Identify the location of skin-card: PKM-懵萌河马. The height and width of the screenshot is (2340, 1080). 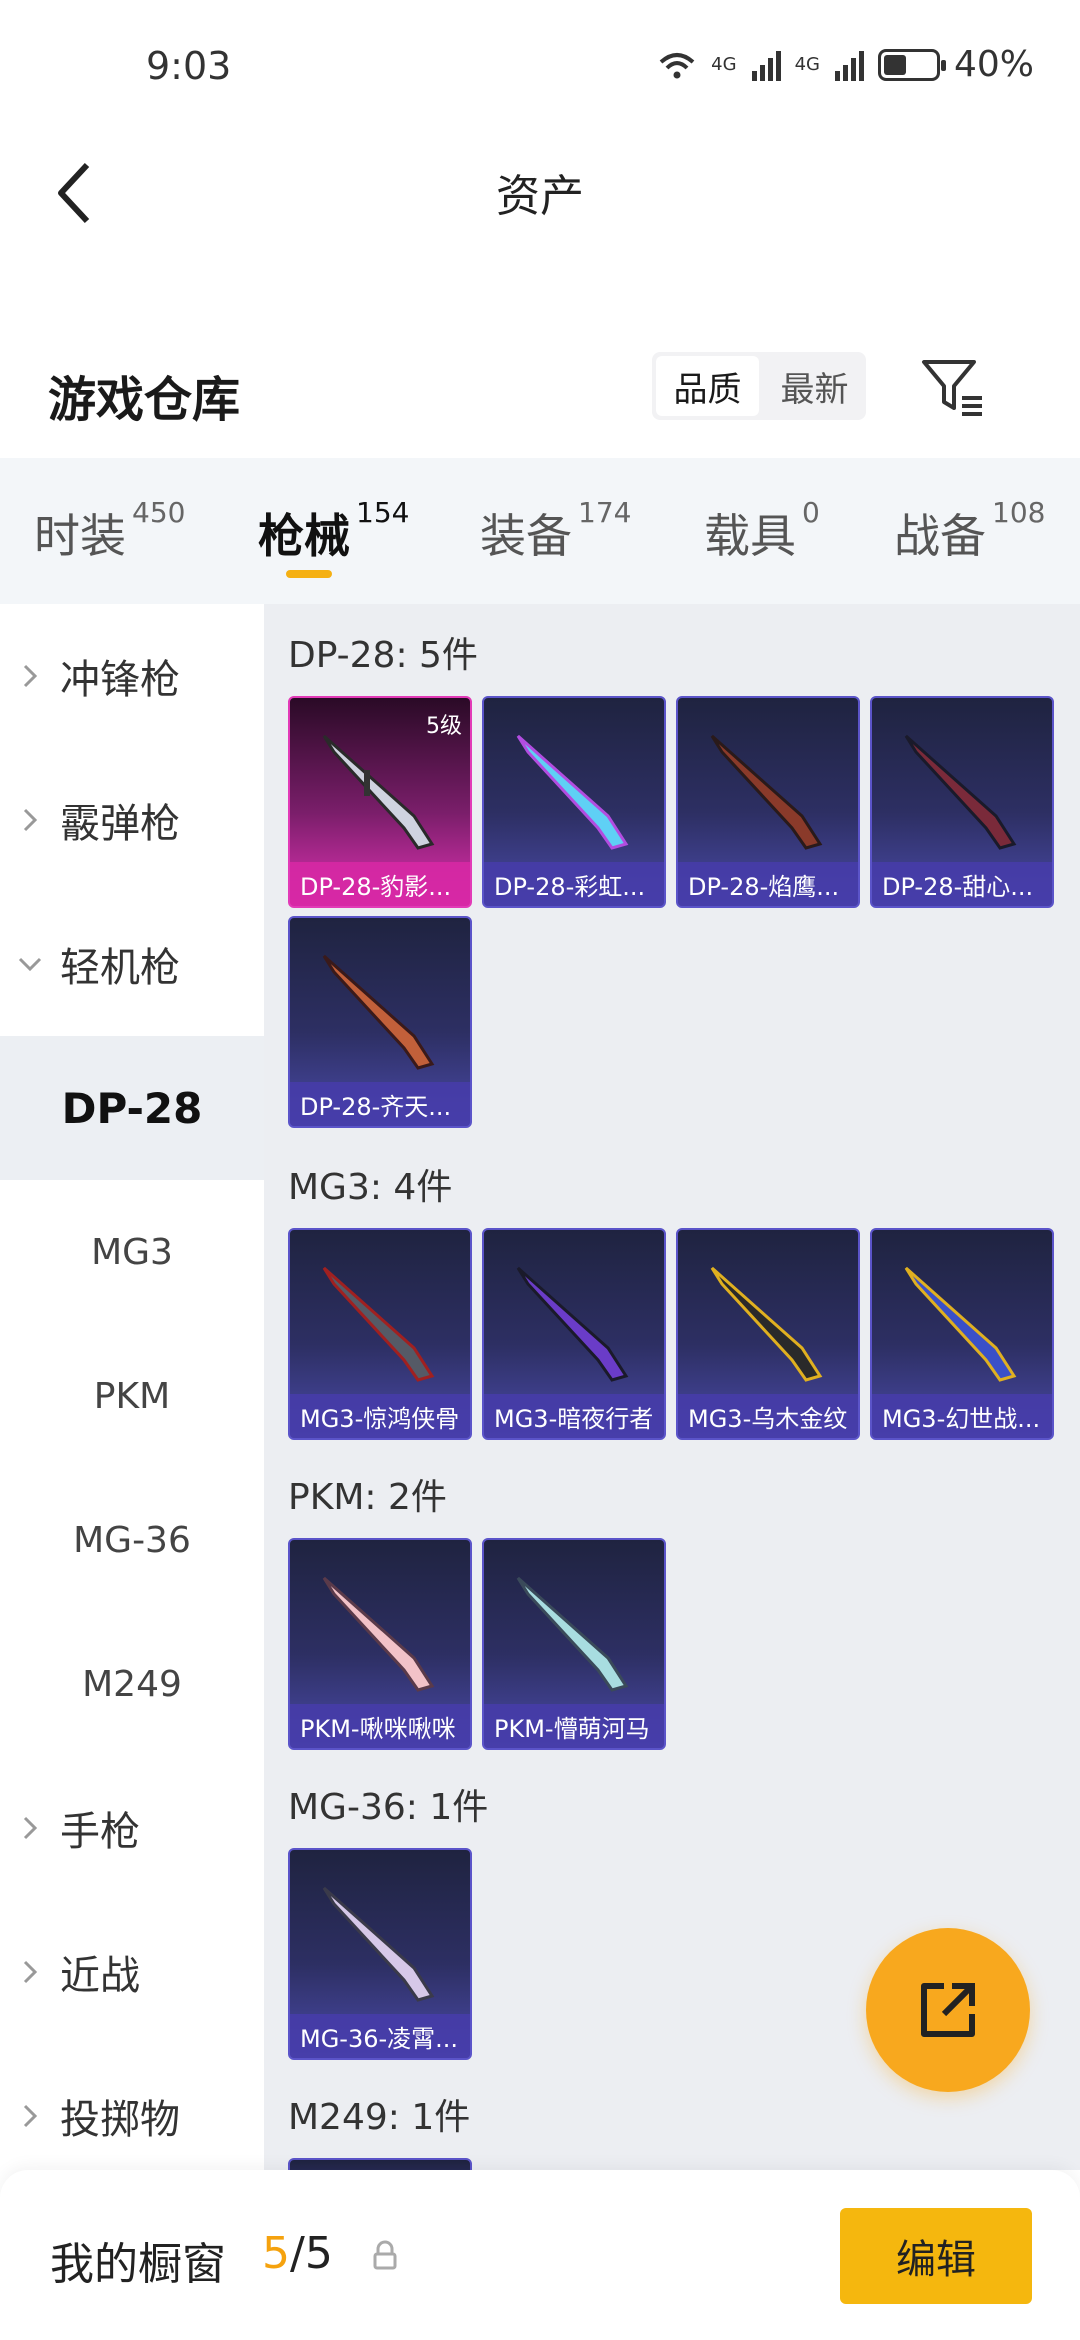
(574, 1644).